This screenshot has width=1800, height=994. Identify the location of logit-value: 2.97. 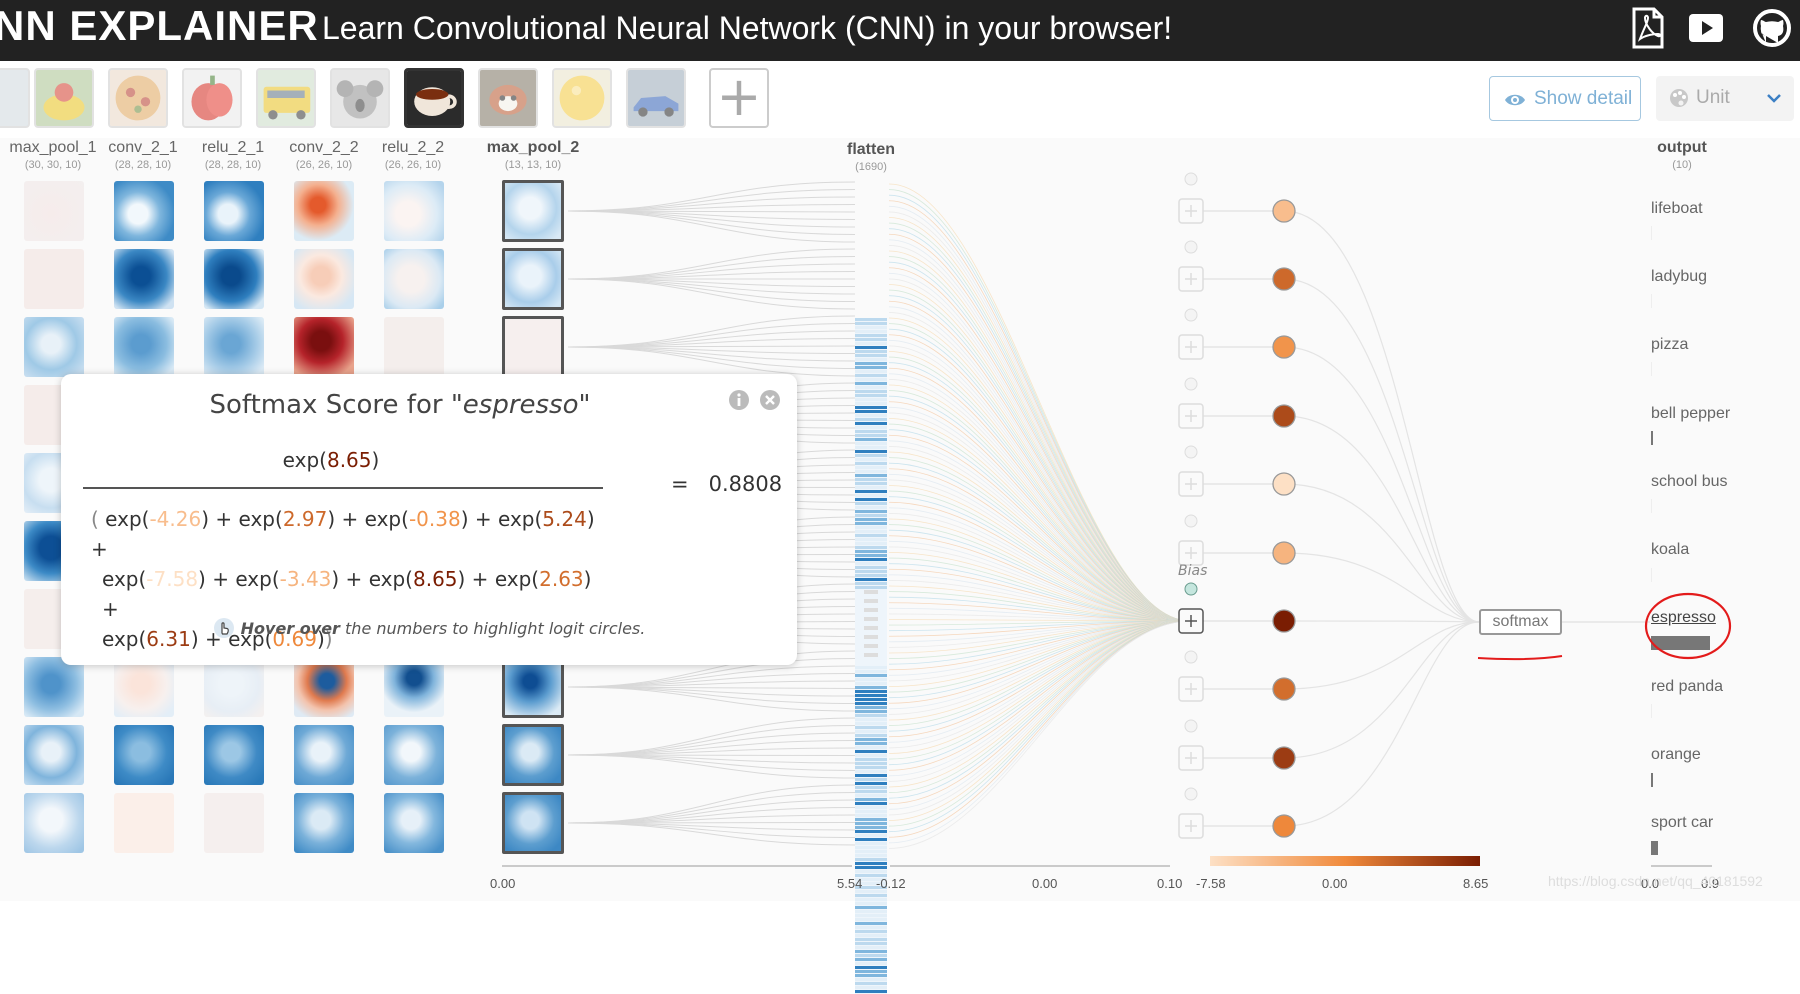
(305, 519).